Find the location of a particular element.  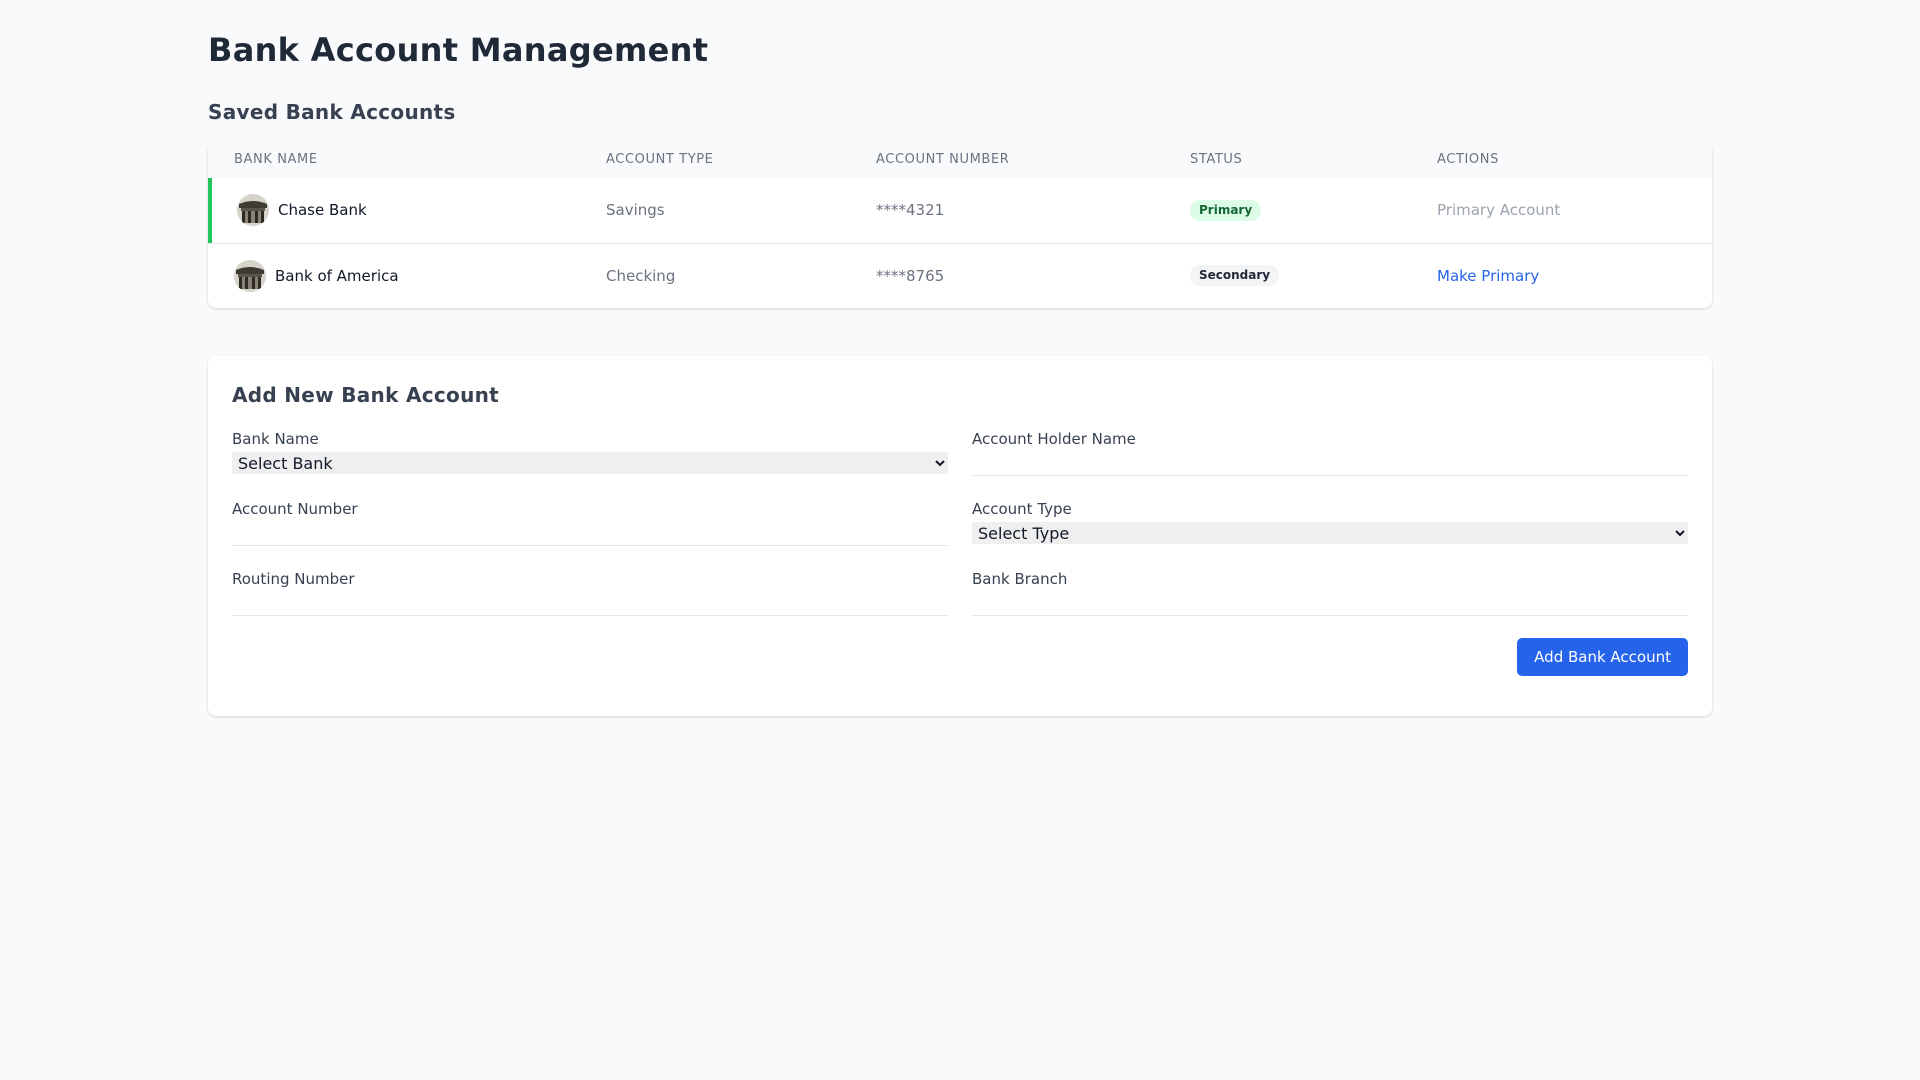

make-primary-link: Make Primary is located at coordinates (1488, 276).